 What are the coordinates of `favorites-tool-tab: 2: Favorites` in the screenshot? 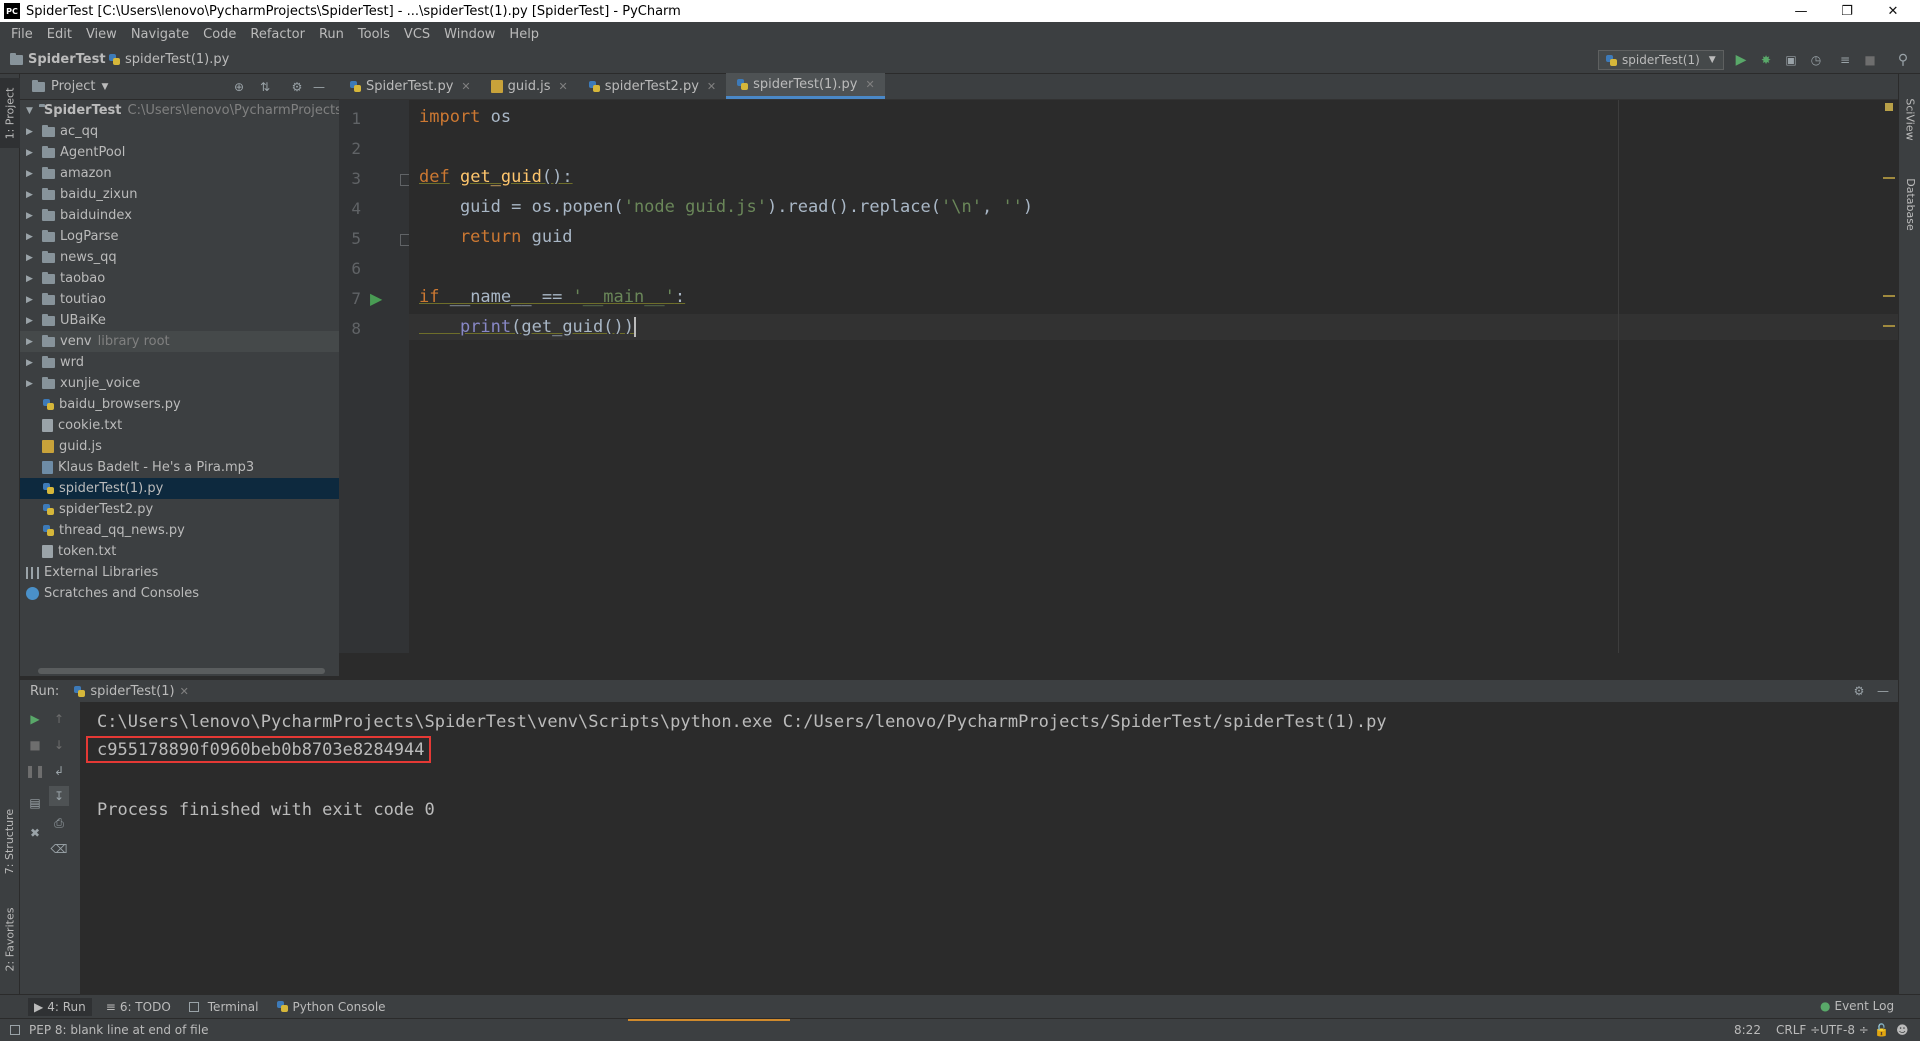 It's located at (10, 939).